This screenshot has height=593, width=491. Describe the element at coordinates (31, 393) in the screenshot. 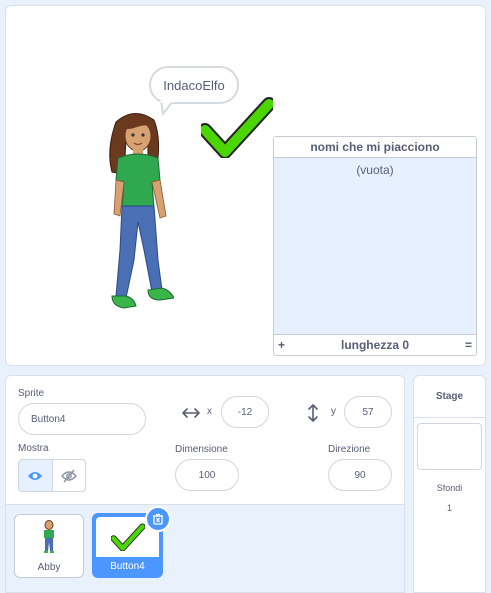

I see `sprite-name-label: Sprite` at that location.